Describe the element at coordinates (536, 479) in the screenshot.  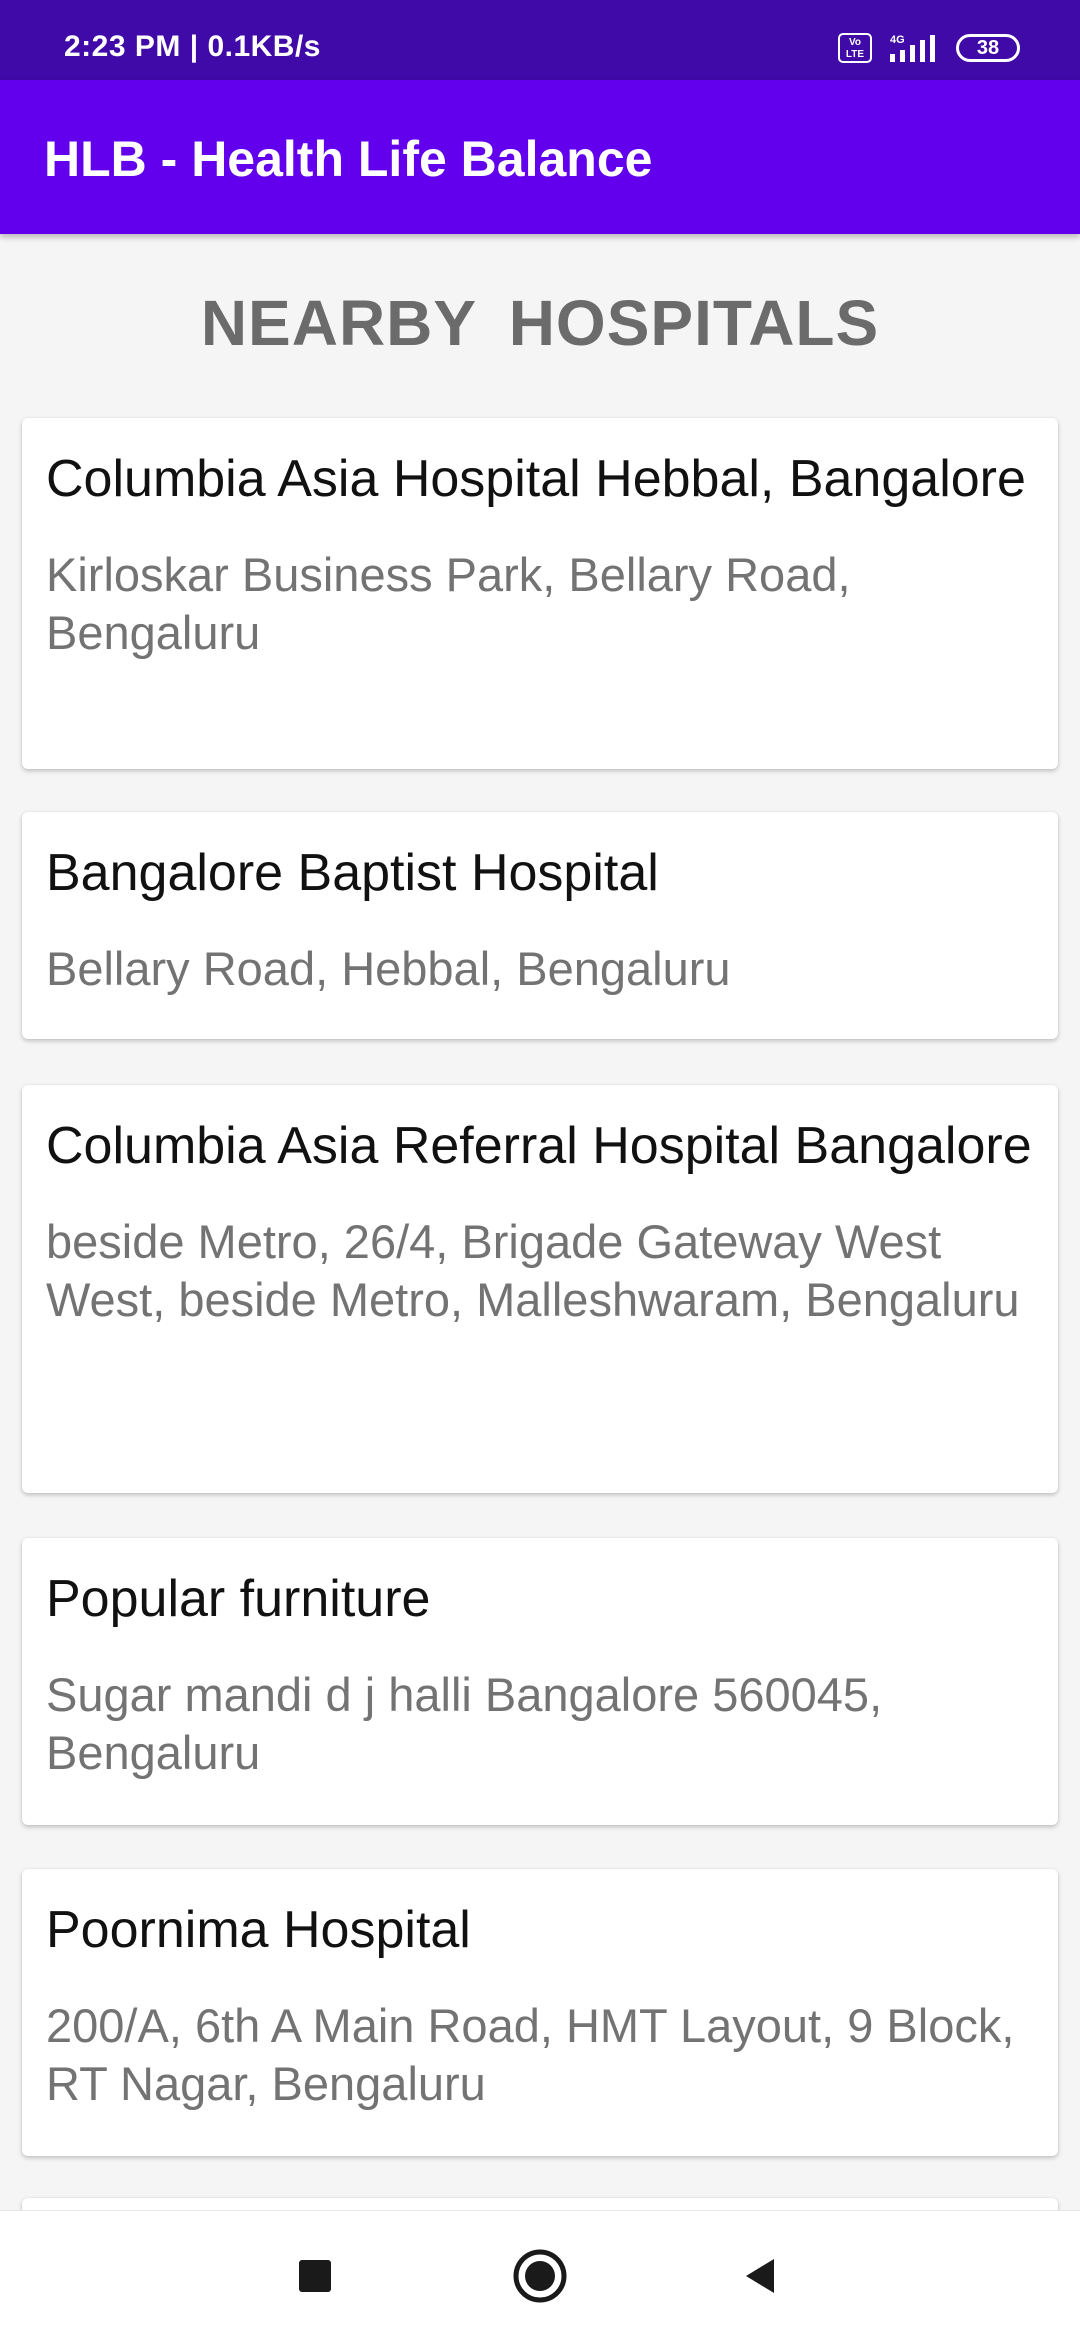
I see `hospital-name: Columbia Asia Hospital Hebbal, Bangalore` at that location.